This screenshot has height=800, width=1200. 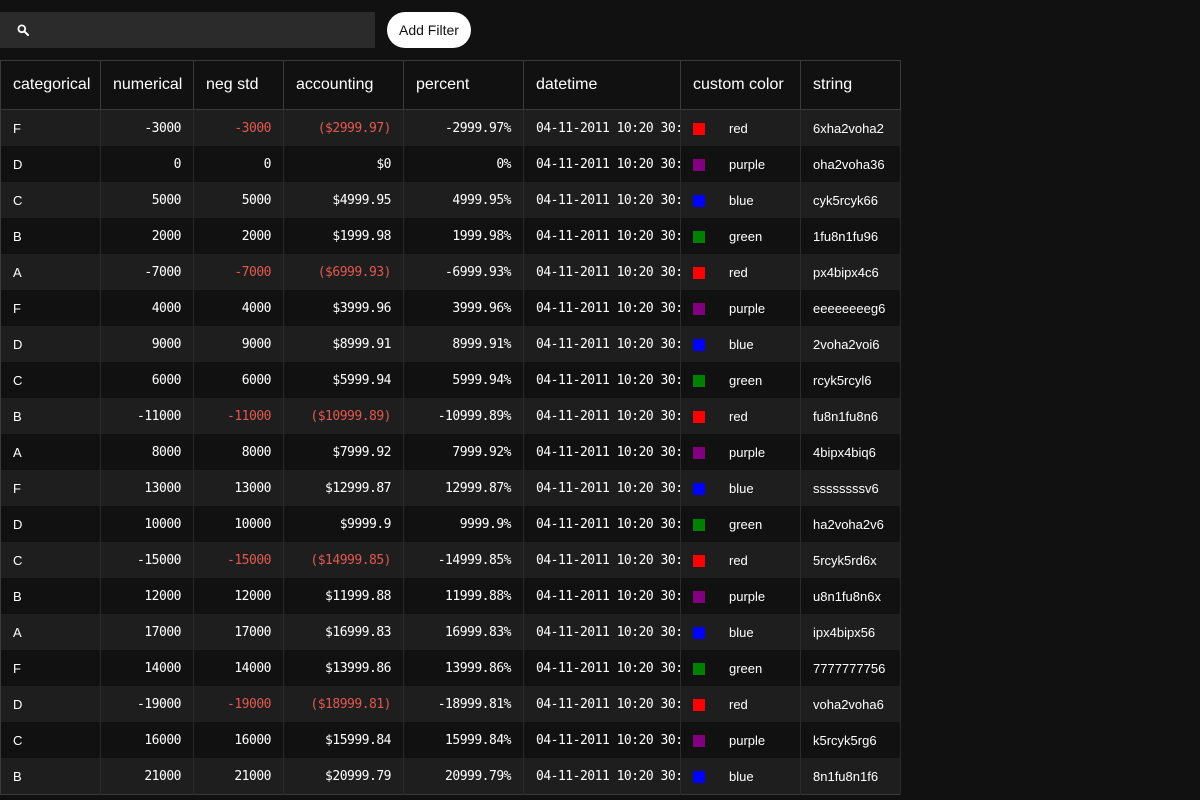 I want to click on toolbar: Add Filter, so click(x=235, y=30).